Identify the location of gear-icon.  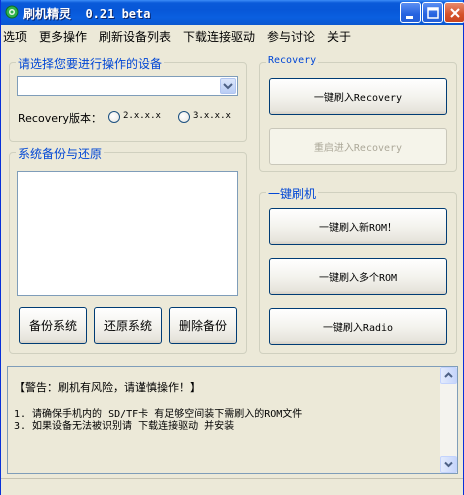
(12, 12).